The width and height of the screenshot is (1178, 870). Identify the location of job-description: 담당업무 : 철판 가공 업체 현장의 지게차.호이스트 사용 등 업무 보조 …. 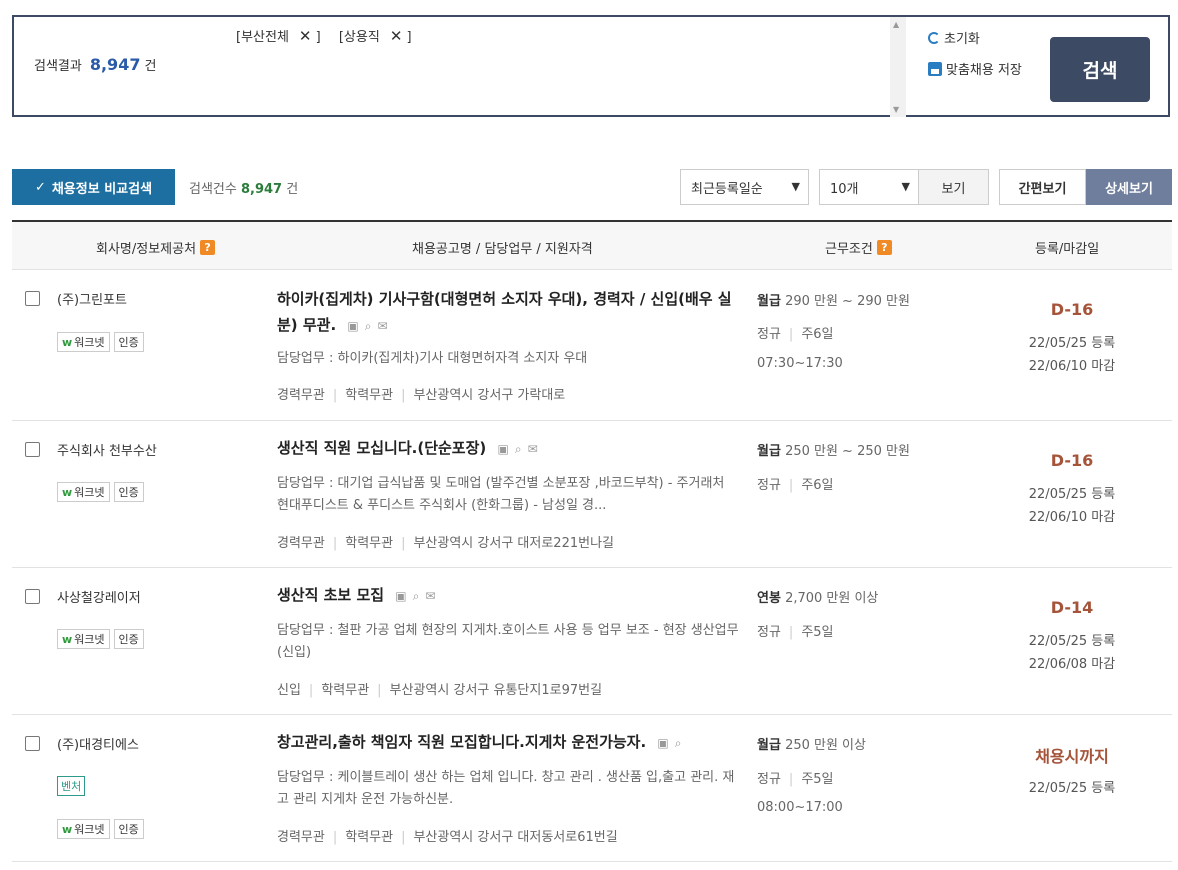
(508, 641).